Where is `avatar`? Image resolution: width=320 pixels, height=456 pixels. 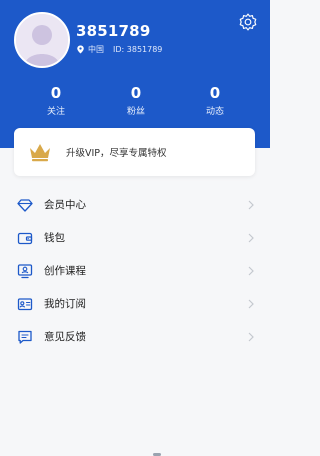 avatar is located at coordinates (42, 40).